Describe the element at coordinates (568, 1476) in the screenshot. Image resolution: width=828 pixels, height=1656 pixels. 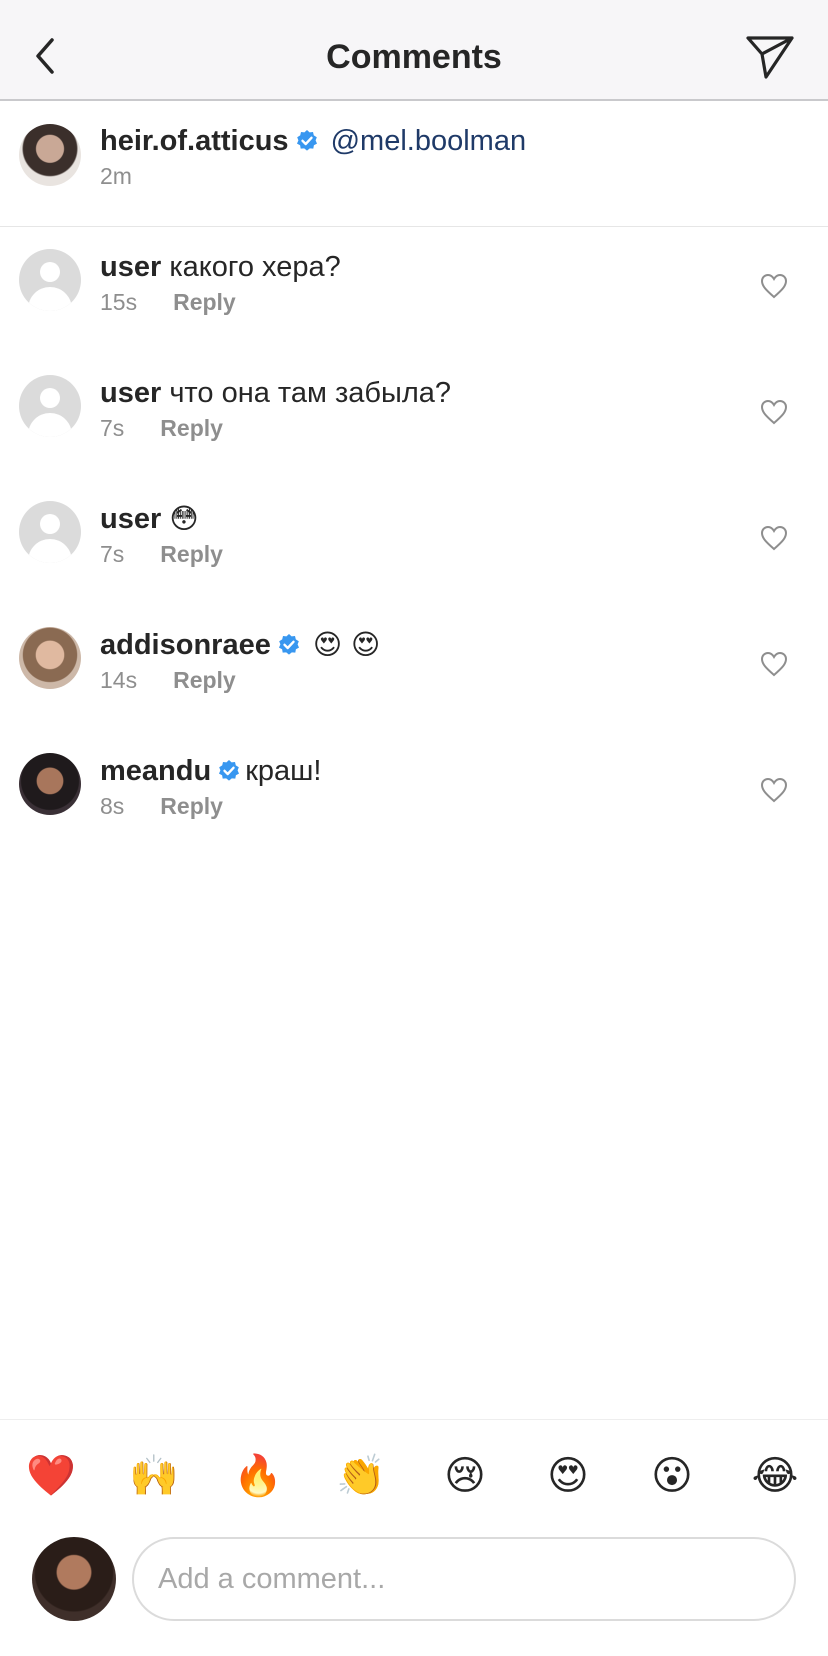
I see `reaction-heart-eyes: 😍` at that location.